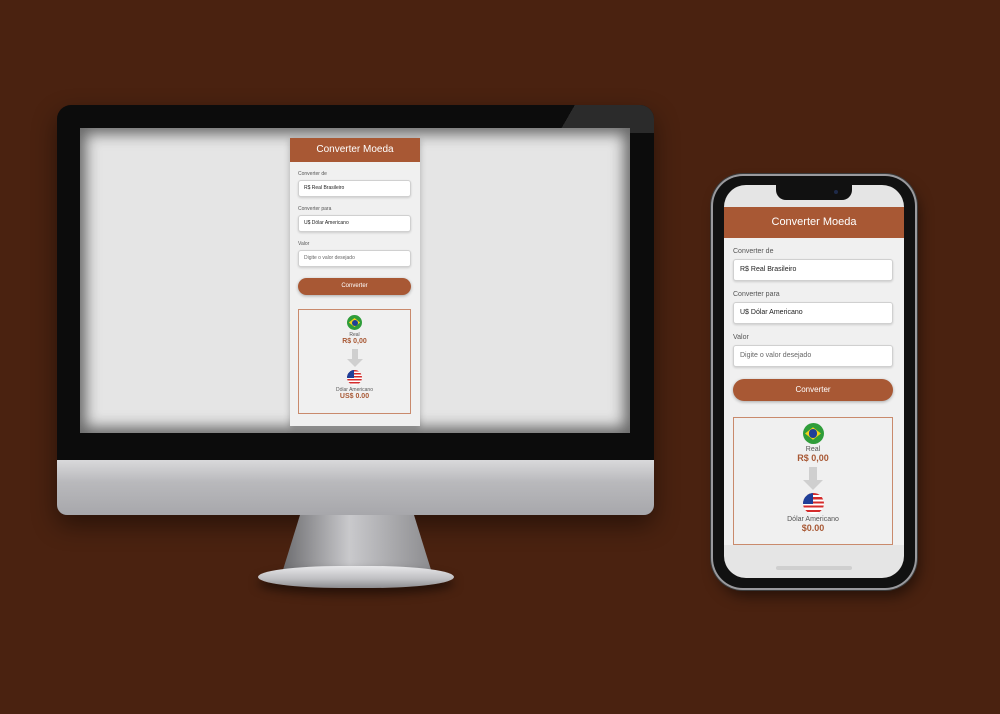  Describe the element at coordinates (813, 519) in the screenshot. I see `target-currency-name: Dólar Americano` at that location.